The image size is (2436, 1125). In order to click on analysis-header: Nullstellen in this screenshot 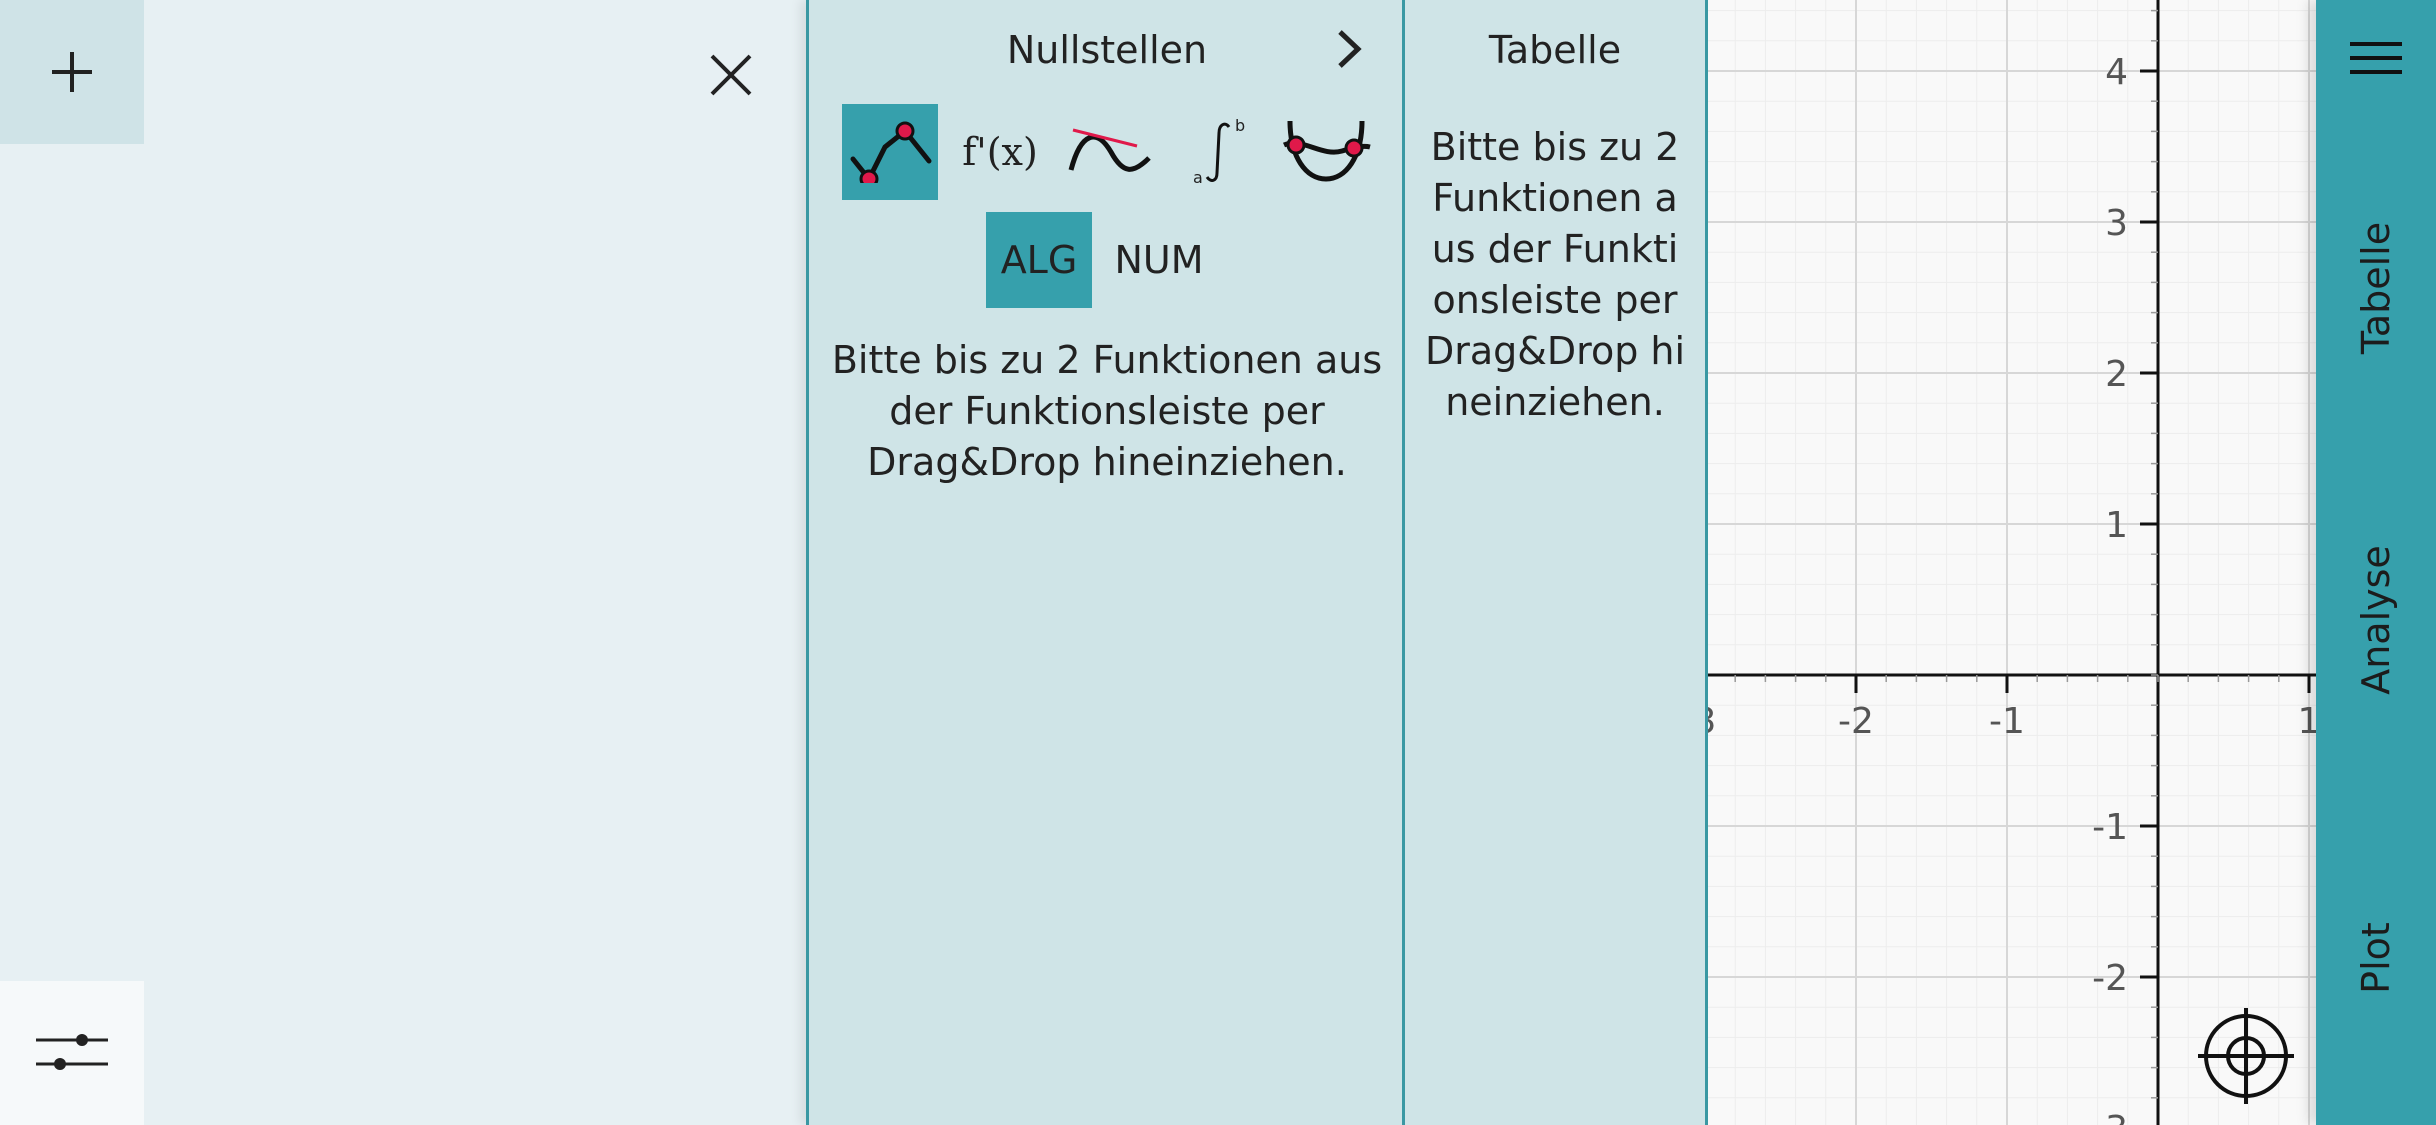, I will do `click(1107, 50)`.